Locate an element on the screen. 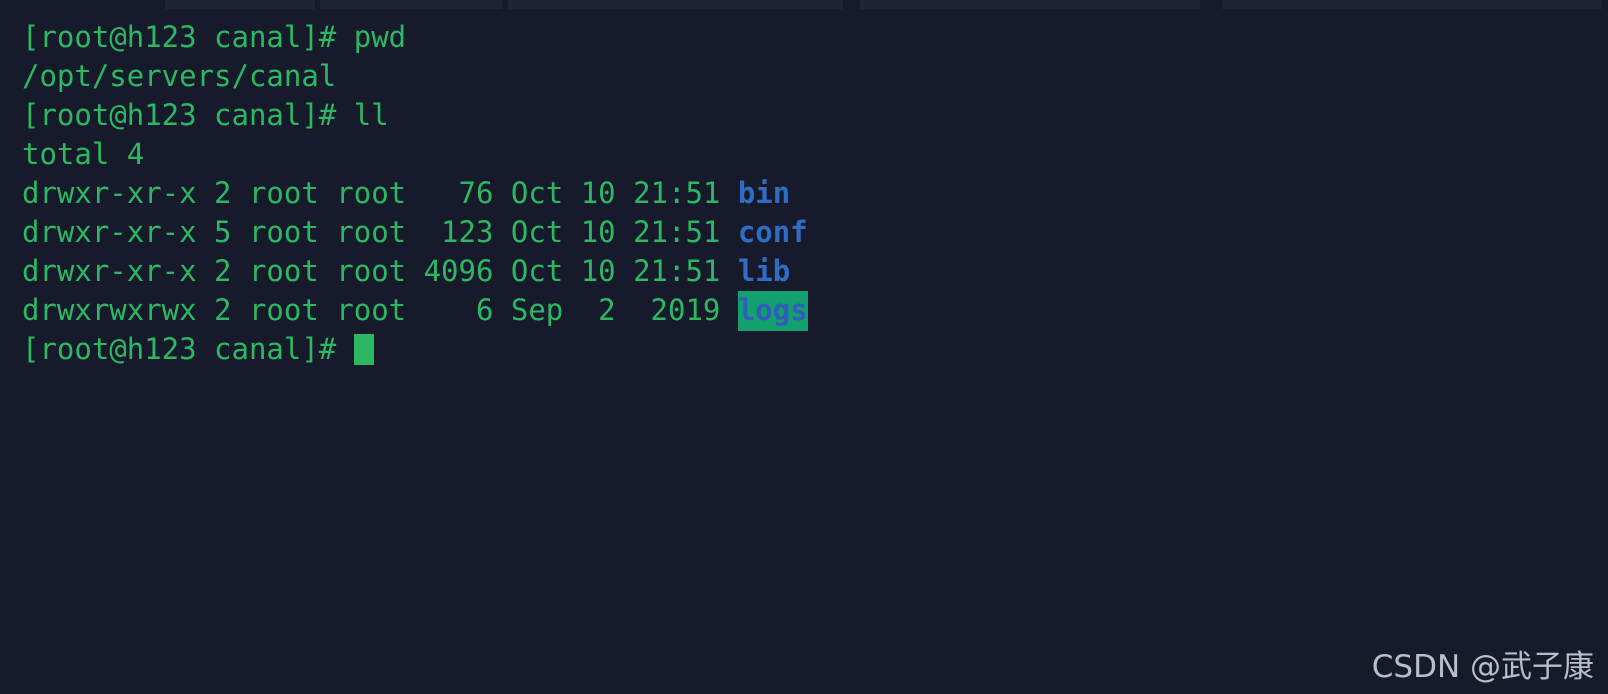  terminal-line-listing-logs: drwxrwxrwx 2 root root 6 Sep 2 2019 logs is located at coordinates (815, 311).